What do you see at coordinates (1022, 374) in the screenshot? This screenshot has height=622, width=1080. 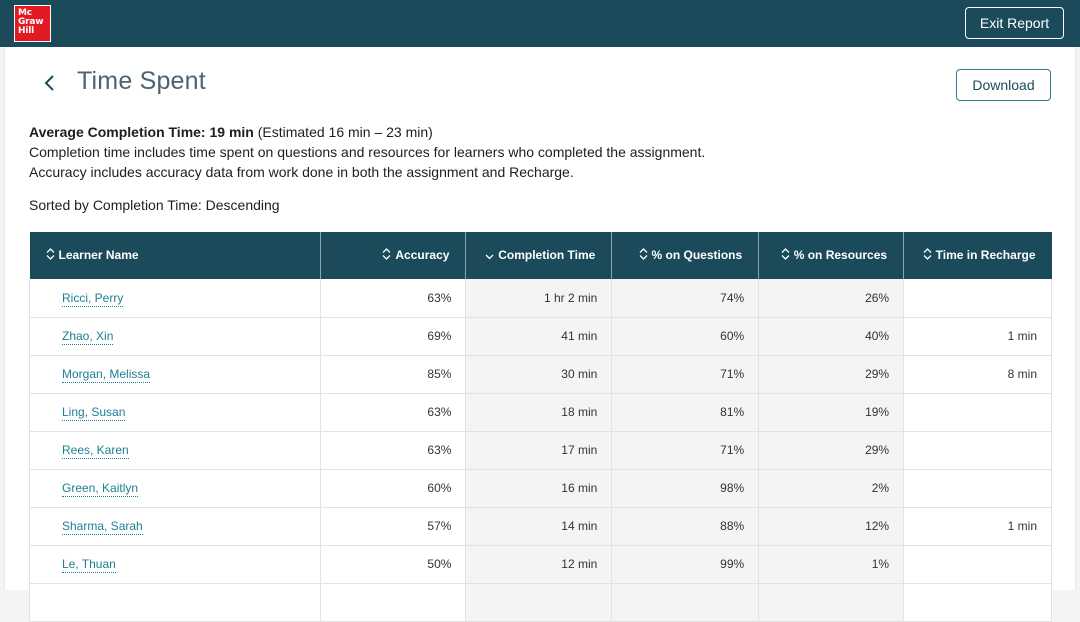 I see `time-in-recharge-value: 8 min` at bounding box center [1022, 374].